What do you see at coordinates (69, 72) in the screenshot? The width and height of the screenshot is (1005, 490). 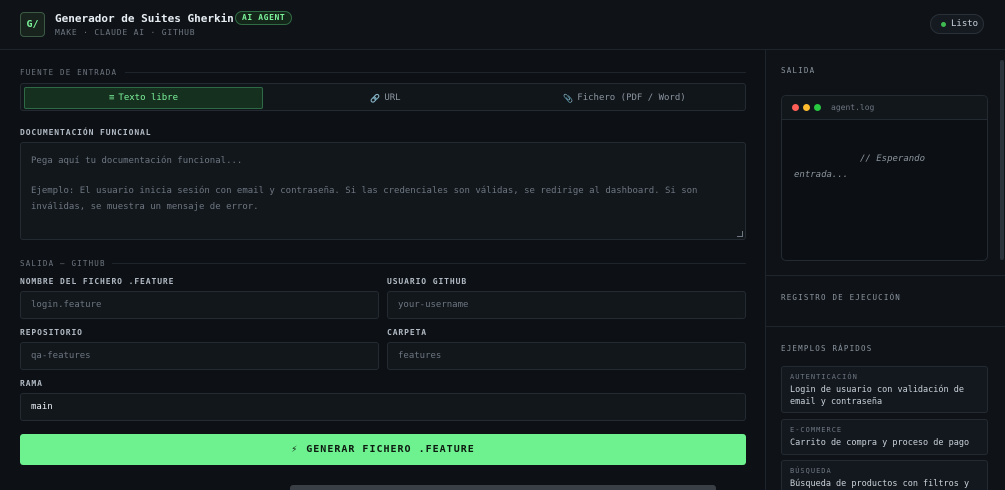 I see `input-source-label: FUENTE DE ENTRADA` at bounding box center [69, 72].